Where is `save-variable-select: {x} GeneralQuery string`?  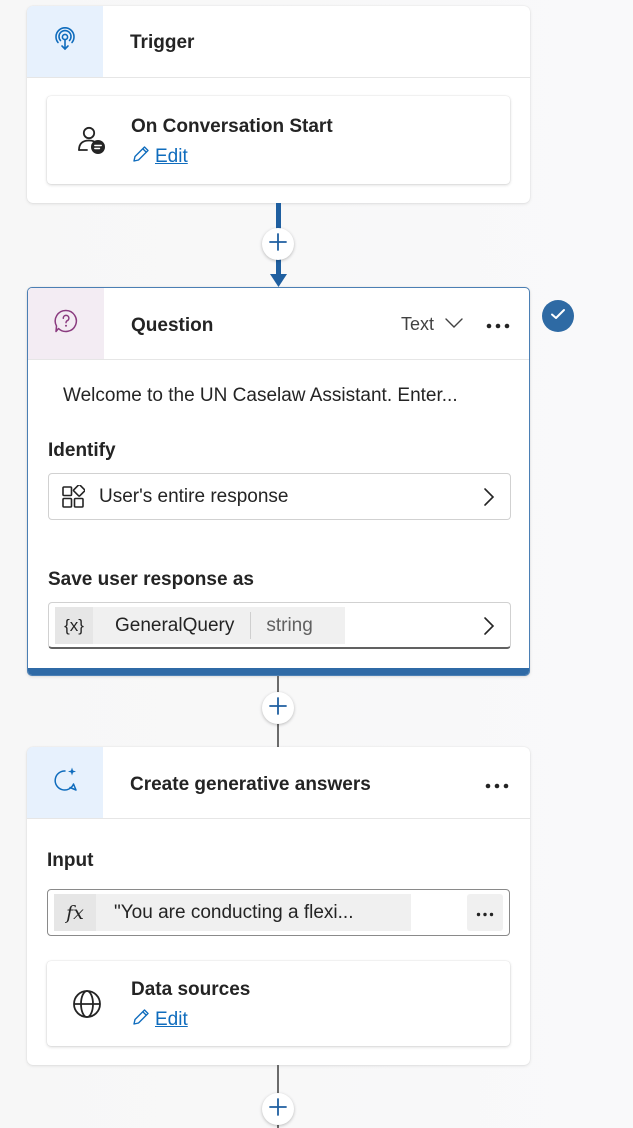
save-variable-select: {x} GeneralQuery string is located at coordinates (279, 625).